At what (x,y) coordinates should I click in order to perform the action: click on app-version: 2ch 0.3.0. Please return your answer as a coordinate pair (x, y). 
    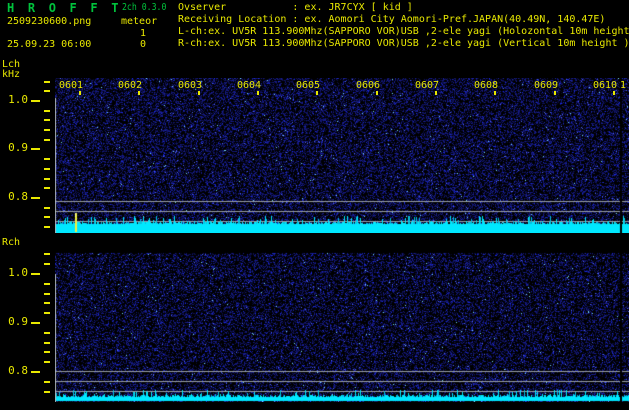
    Looking at the image, I should click on (144, 7).